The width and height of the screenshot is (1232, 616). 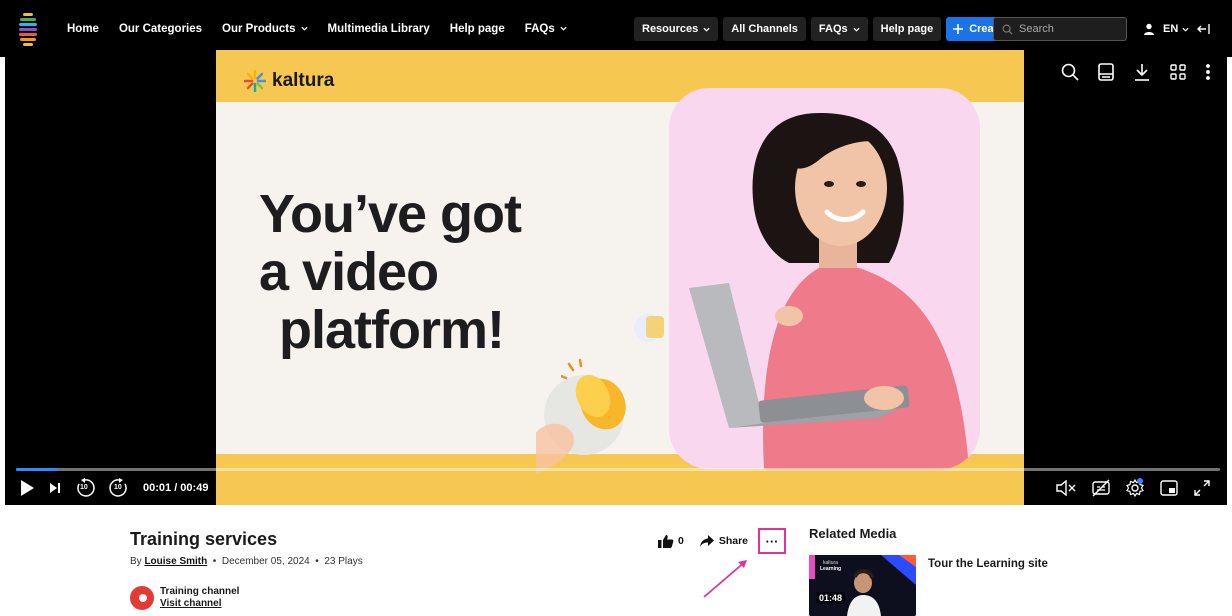 What do you see at coordinates (676, 29) in the screenshot?
I see `resources-menu-button: Resources` at bounding box center [676, 29].